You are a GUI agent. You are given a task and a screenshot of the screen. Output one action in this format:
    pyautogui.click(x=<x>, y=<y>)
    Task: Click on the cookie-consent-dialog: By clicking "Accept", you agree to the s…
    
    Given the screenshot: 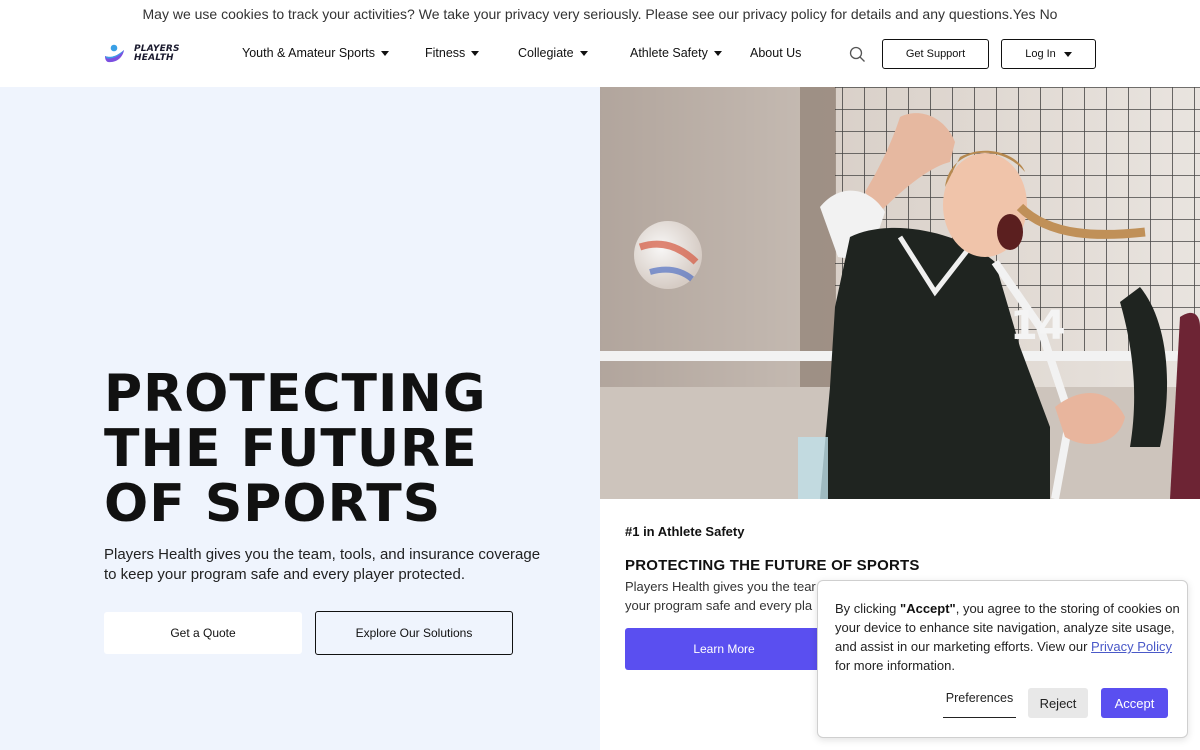 What is the action you would take?
    pyautogui.click(x=1002, y=659)
    